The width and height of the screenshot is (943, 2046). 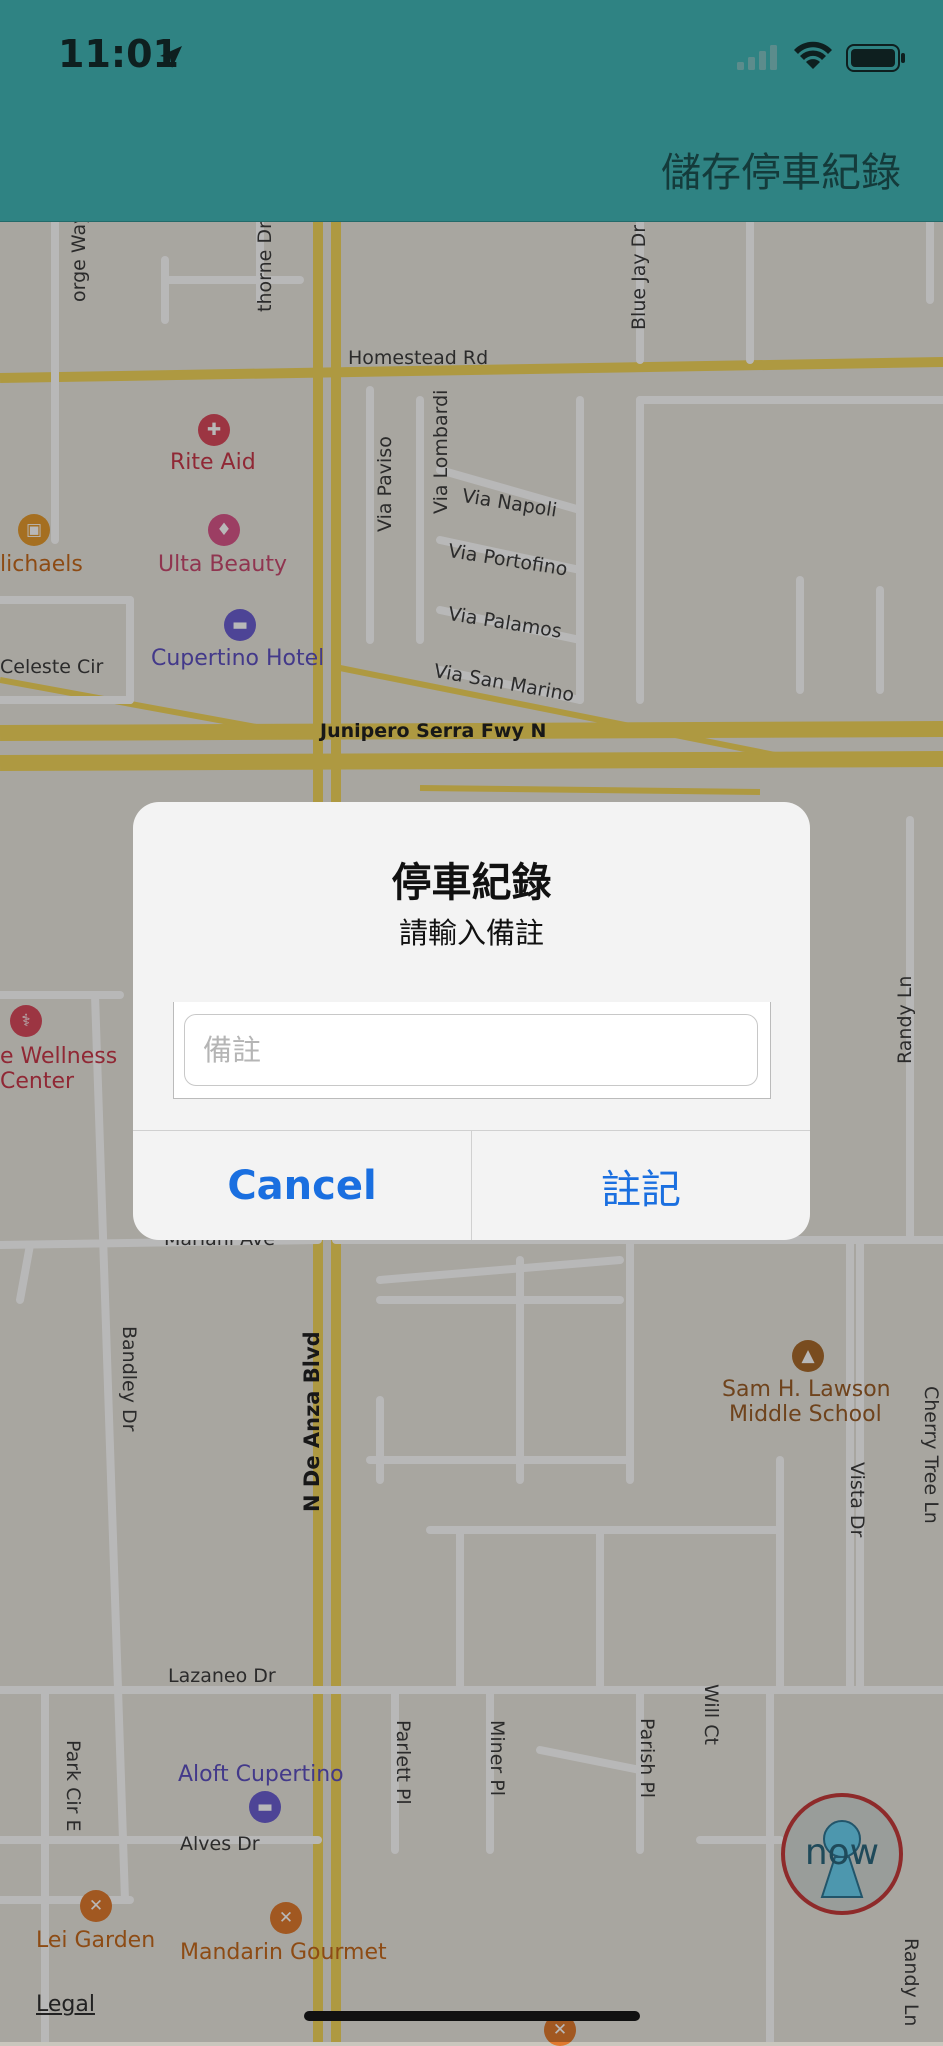 I want to click on now-button: now, so click(x=842, y=1854).